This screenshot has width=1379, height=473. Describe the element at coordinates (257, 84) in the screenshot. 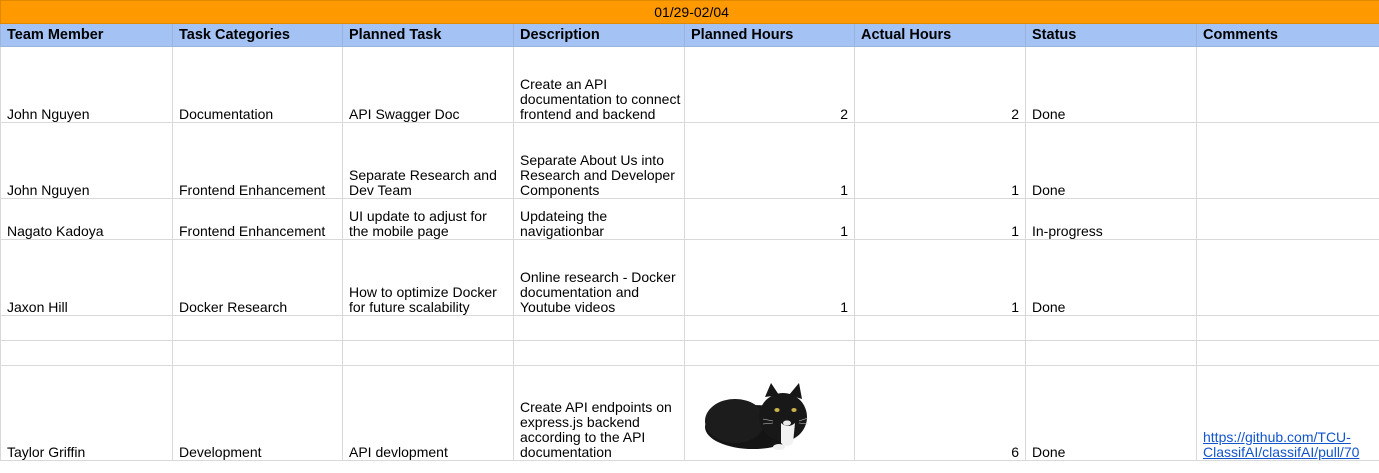

I see `cell-category: Documentation` at that location.